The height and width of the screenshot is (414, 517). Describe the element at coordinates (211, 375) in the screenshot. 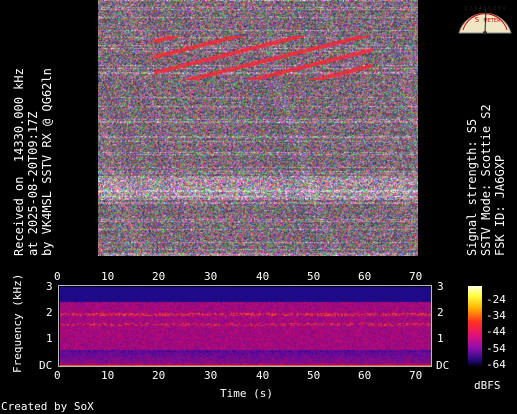

I see `x-tick-bottom-30: 30` at that location.